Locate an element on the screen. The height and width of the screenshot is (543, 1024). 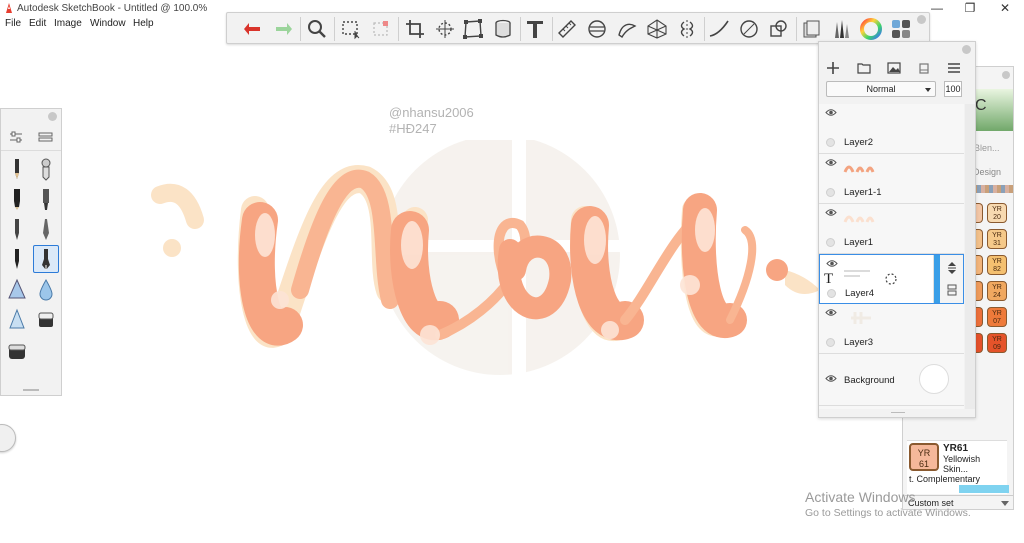
layer-row-selected: T Layer4 is located at coordinates (891, 279).